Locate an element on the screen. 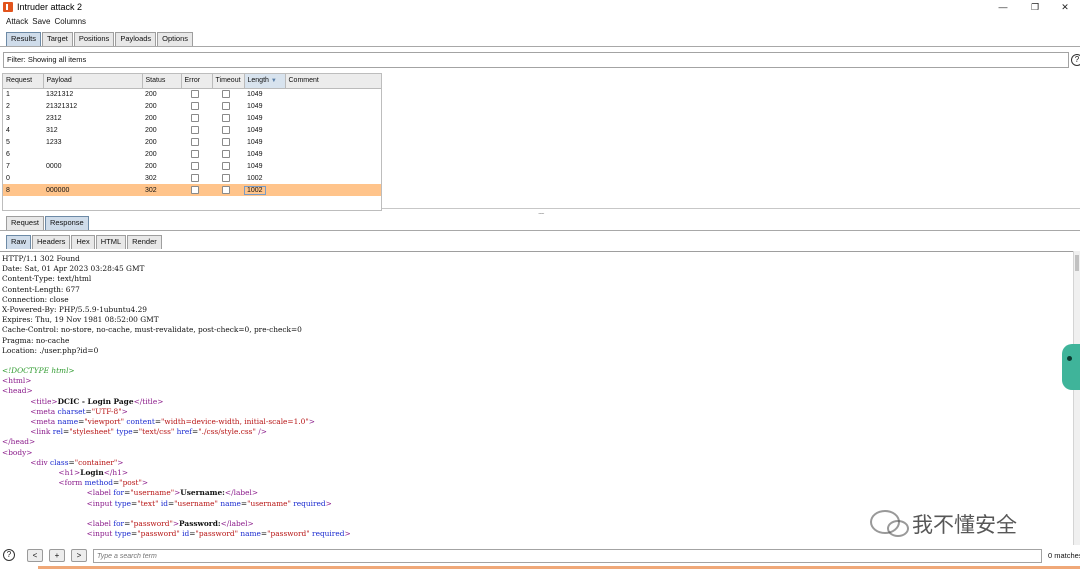 This screenshot has width=1080, height=571. vertical-scrollbar is located at coordinates (1076, 398).